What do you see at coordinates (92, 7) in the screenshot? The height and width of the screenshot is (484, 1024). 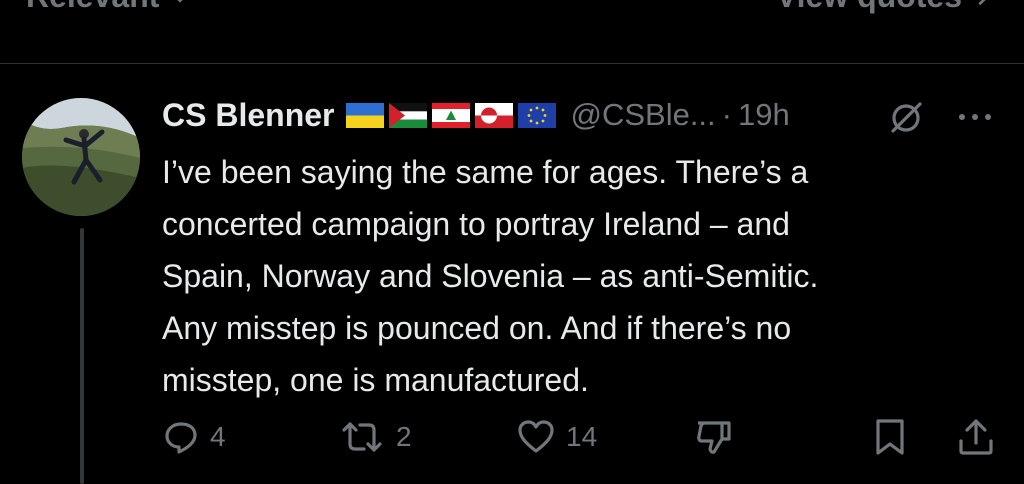 I see `sort-label: Relevant` at bounding box center [92, 7].